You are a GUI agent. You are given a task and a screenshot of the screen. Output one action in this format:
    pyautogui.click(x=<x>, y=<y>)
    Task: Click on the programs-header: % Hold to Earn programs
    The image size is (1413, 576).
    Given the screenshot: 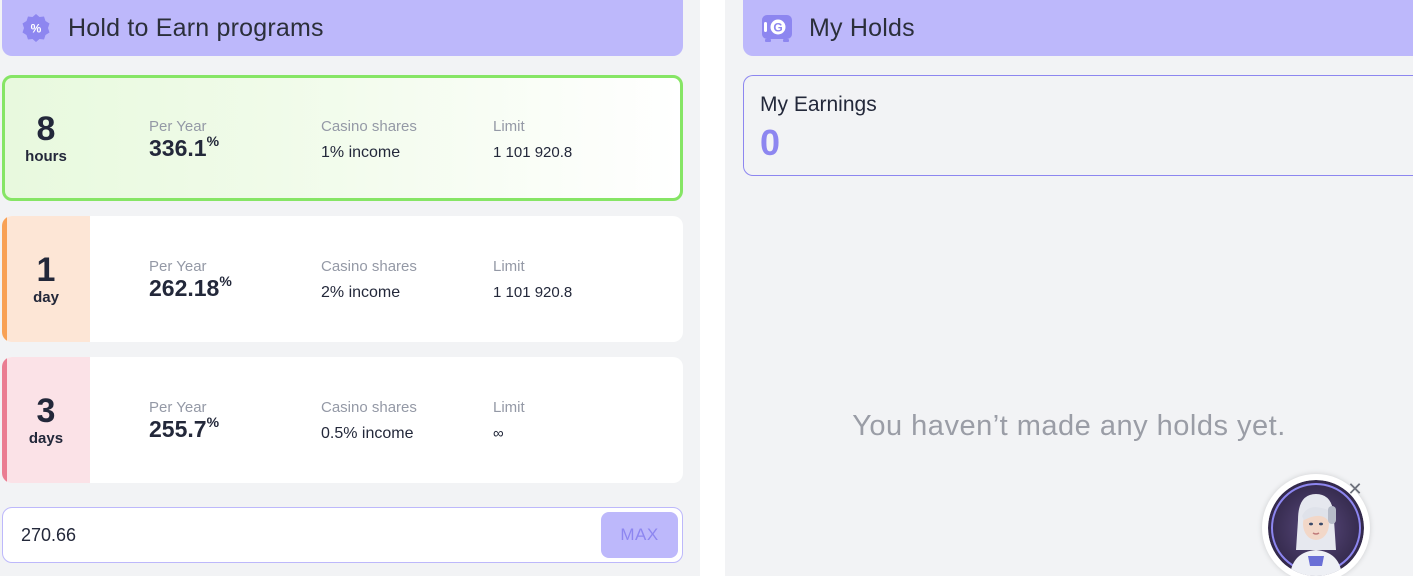 What is the action you would take?
    pyautogui.click(x=342, y=28)
    